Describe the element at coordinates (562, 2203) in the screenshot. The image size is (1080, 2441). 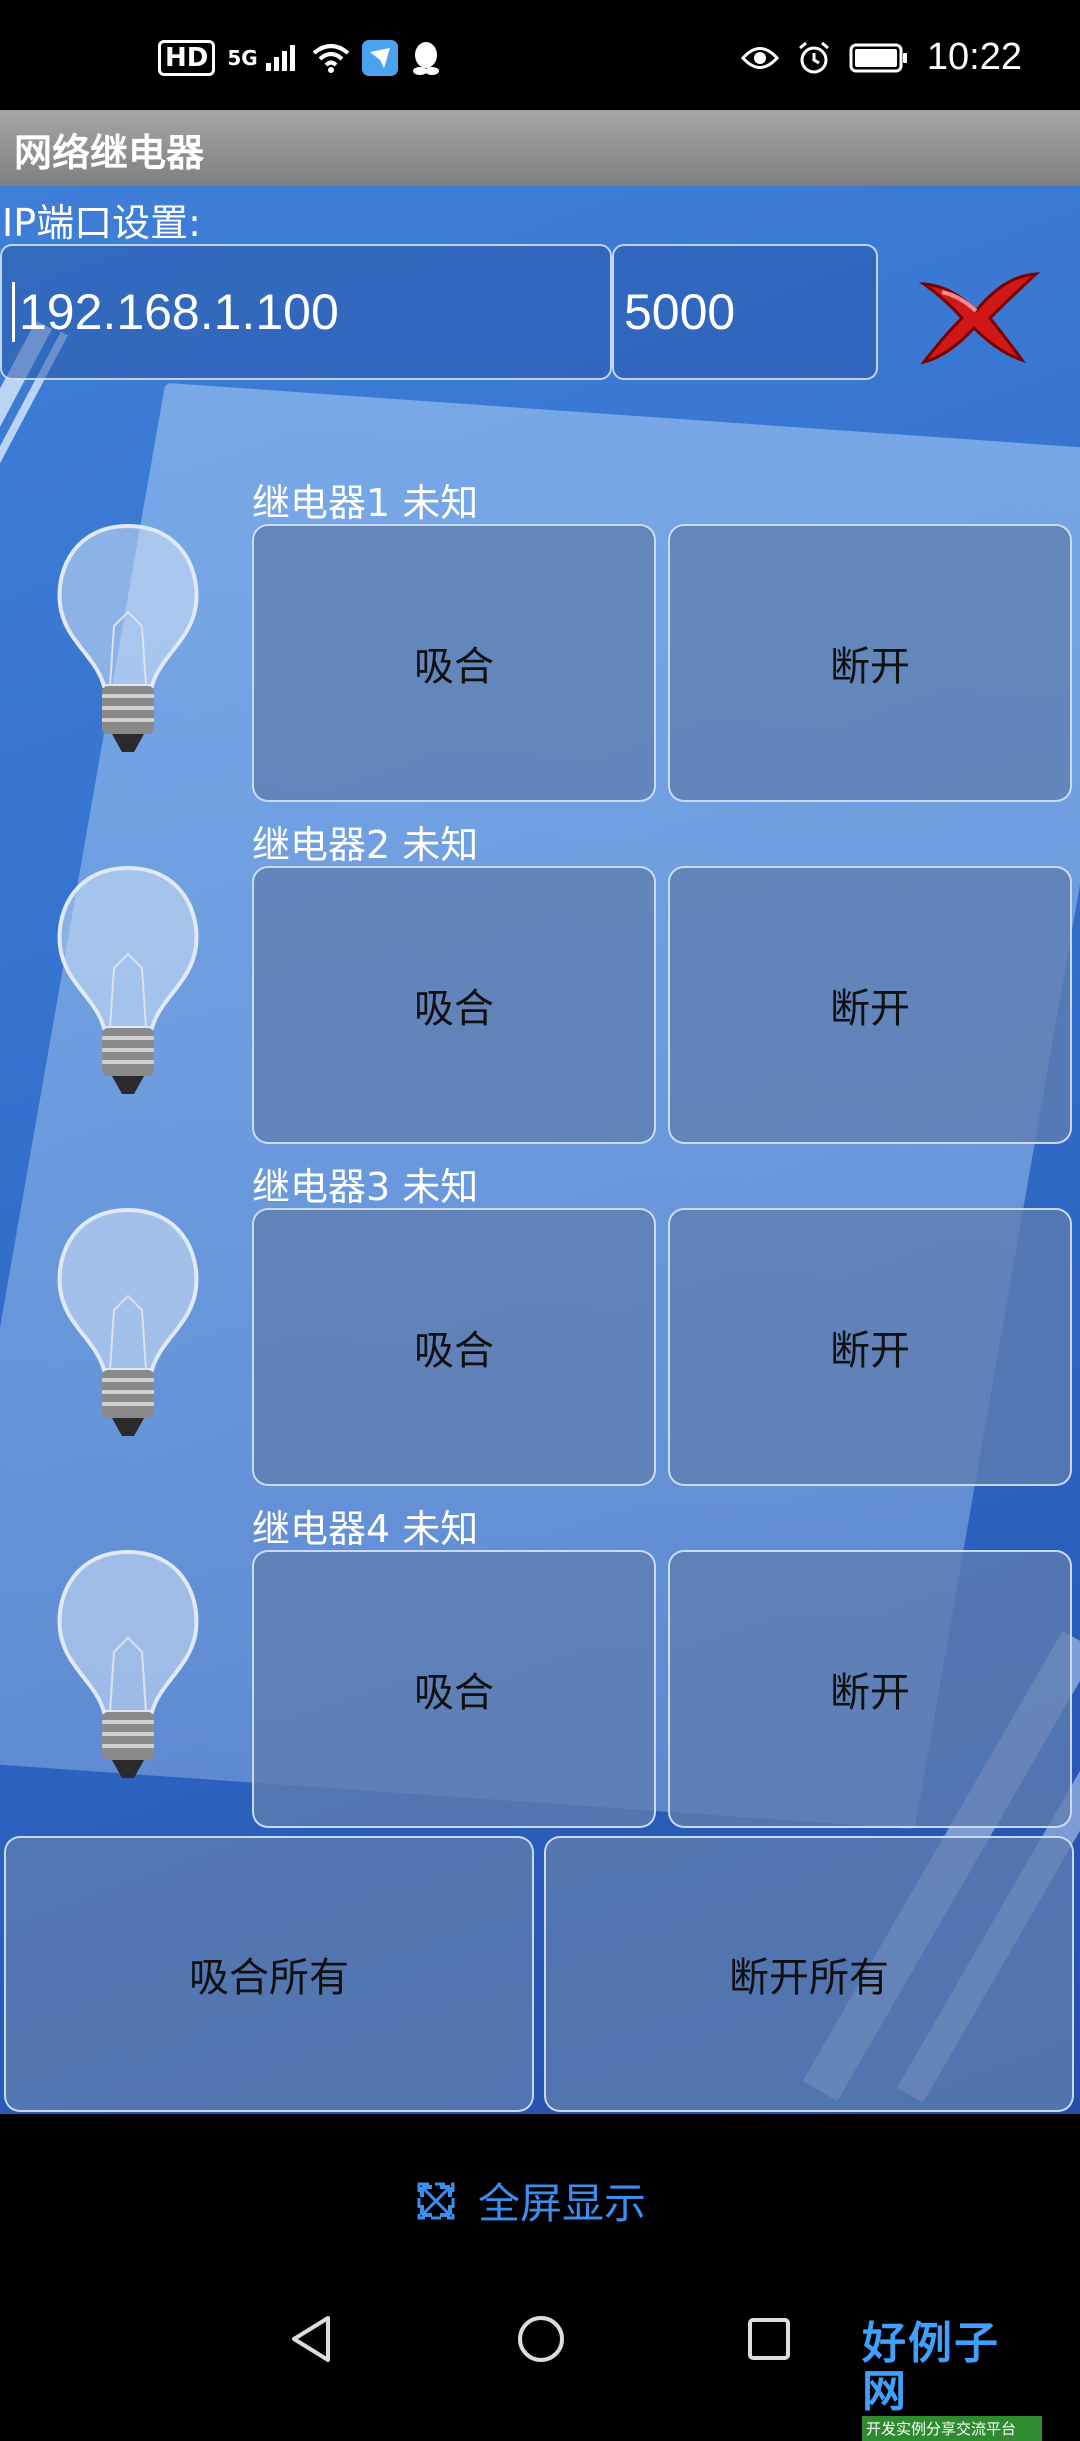
I see `fullscreen-label: 全屏显示` at that location.